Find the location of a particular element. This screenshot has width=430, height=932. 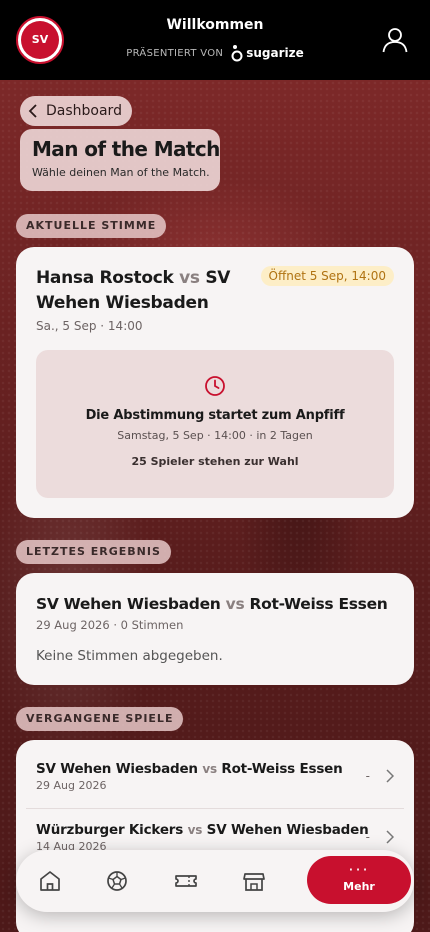

empty-votes-text: Keine Stimmen abgegeben. is located at coordinates (129, 656).